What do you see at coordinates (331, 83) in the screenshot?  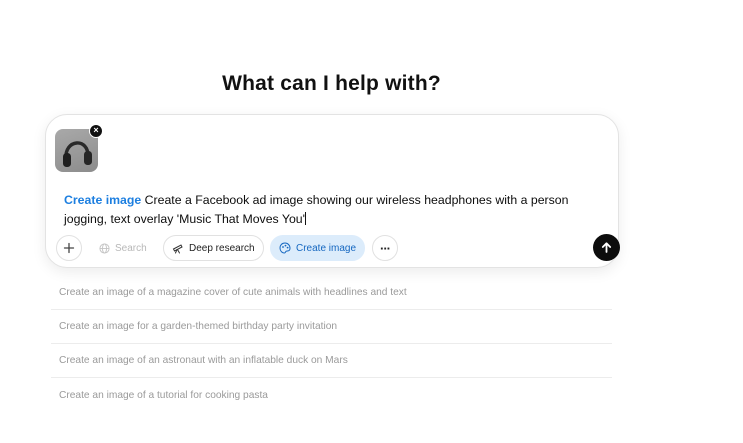 I see `page-heading: What can I help with?` at bounding box center [331, 83].